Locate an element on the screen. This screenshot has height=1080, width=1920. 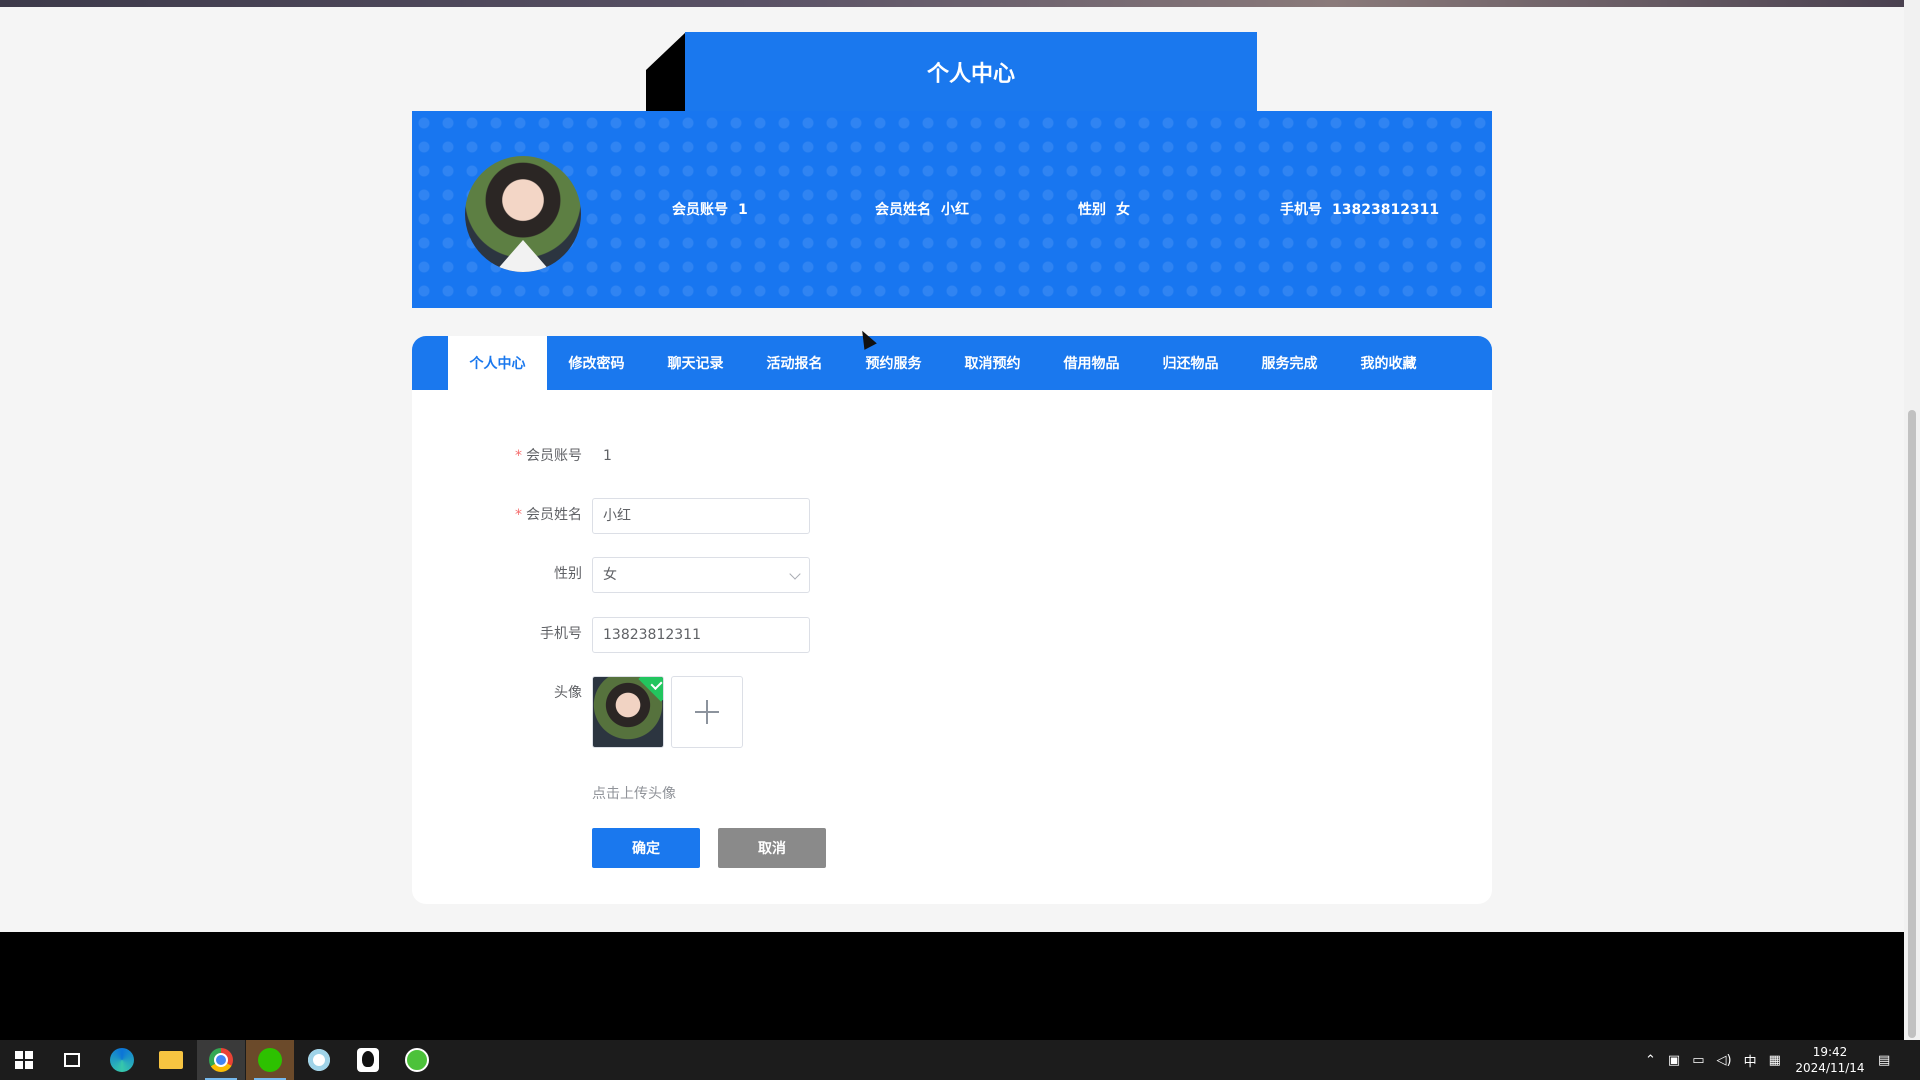
chevron-down-icon is located at coordinates (795, 574).